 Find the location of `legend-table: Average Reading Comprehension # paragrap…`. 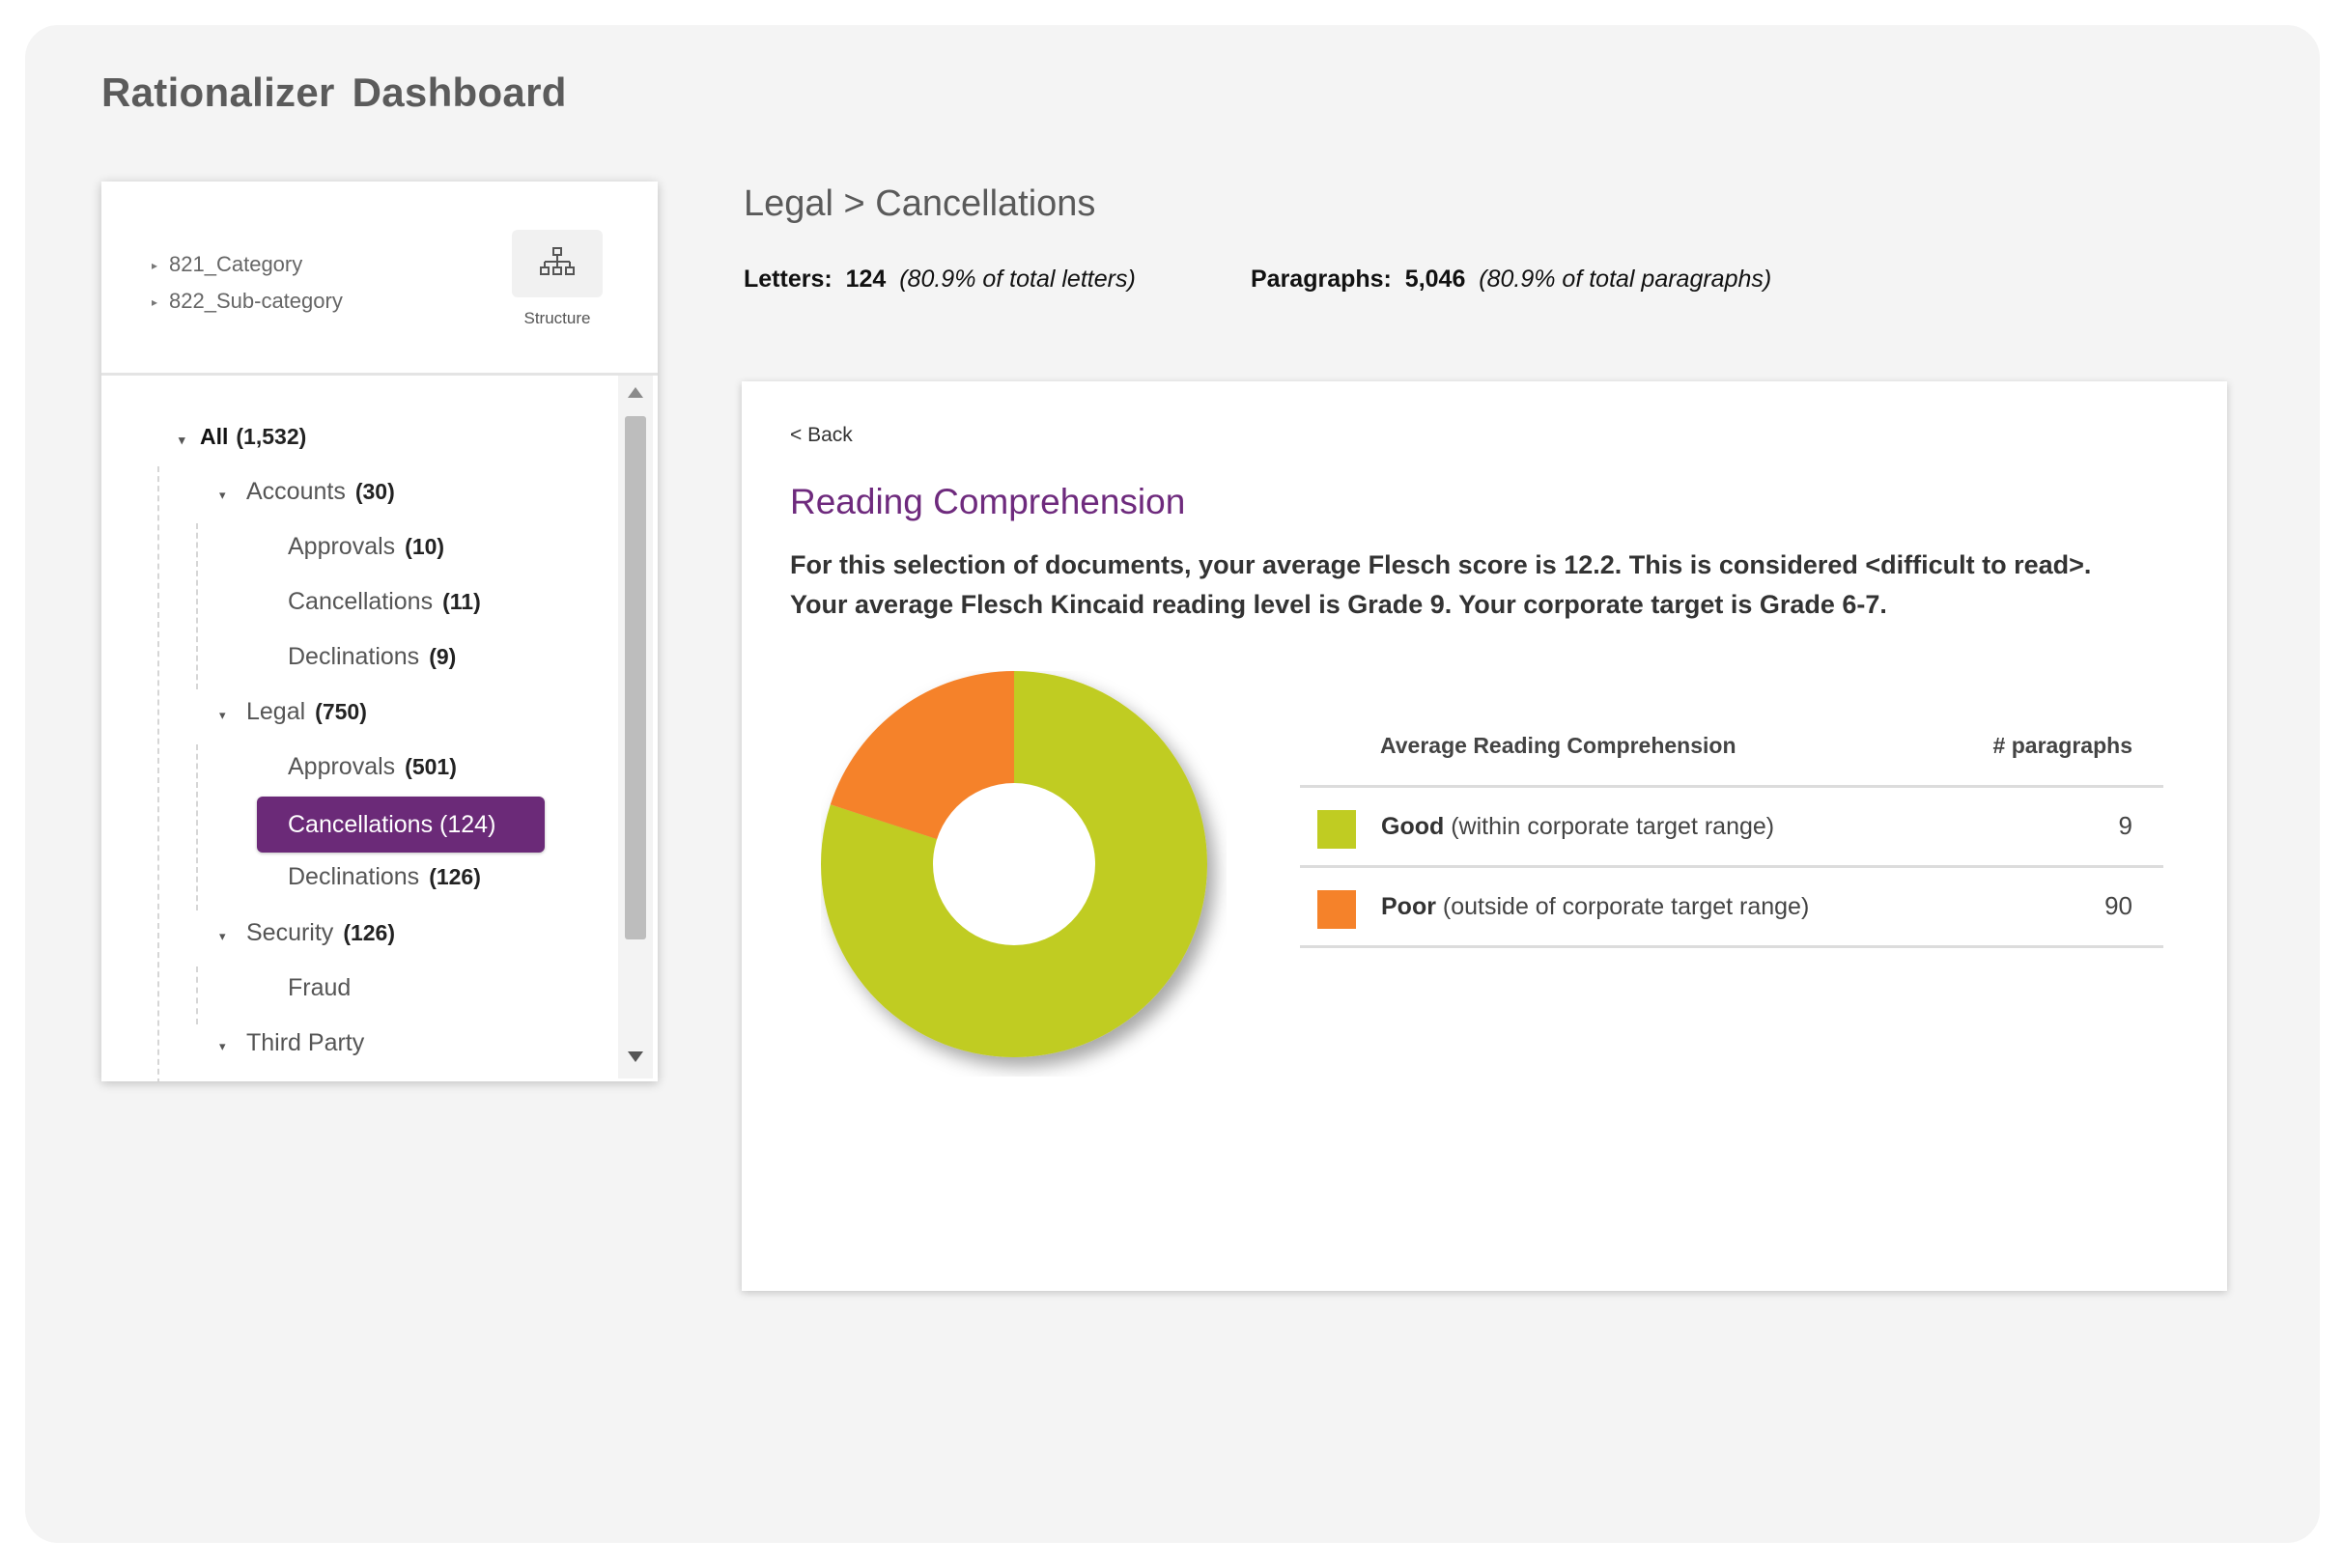

legend-table: Average Reading Comprehension # paragrap… is located at coordinates (1731, 830).